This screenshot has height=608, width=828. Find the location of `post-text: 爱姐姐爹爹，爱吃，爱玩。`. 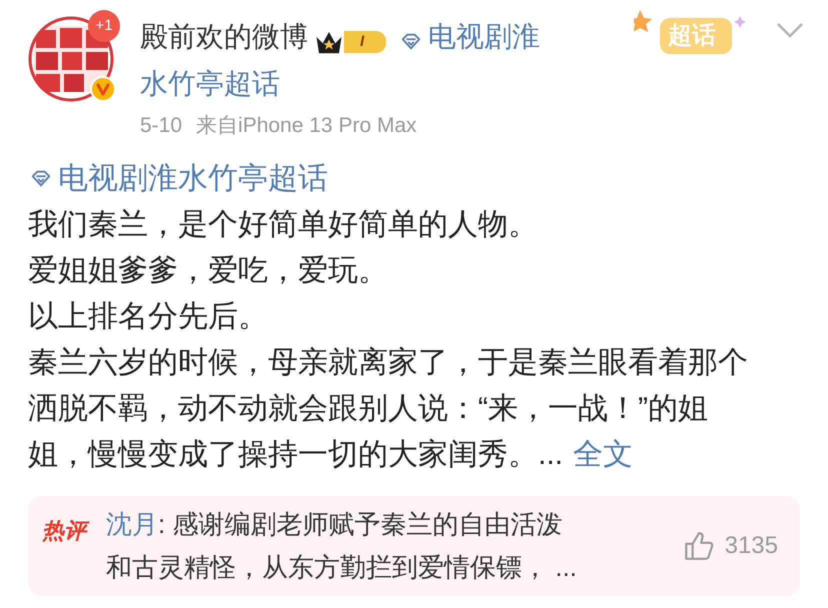

post-text: 爱姐姐爹爹，爱吃，爱玩。 is located at coordinates (208, 270).